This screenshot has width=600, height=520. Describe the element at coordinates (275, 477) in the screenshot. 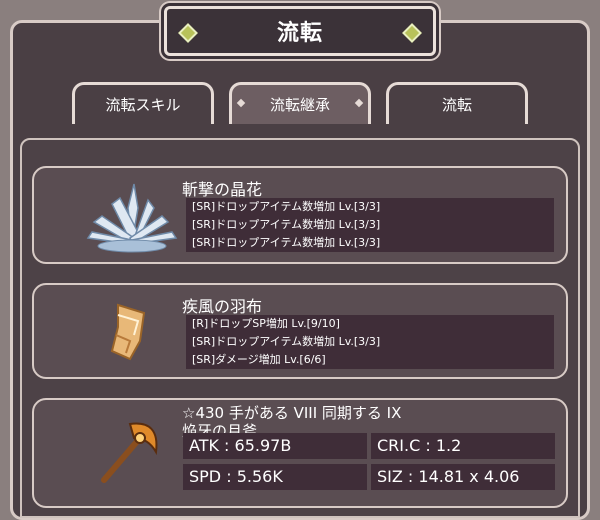

I see `stat-spd: SPD : 5.56K` at that location.